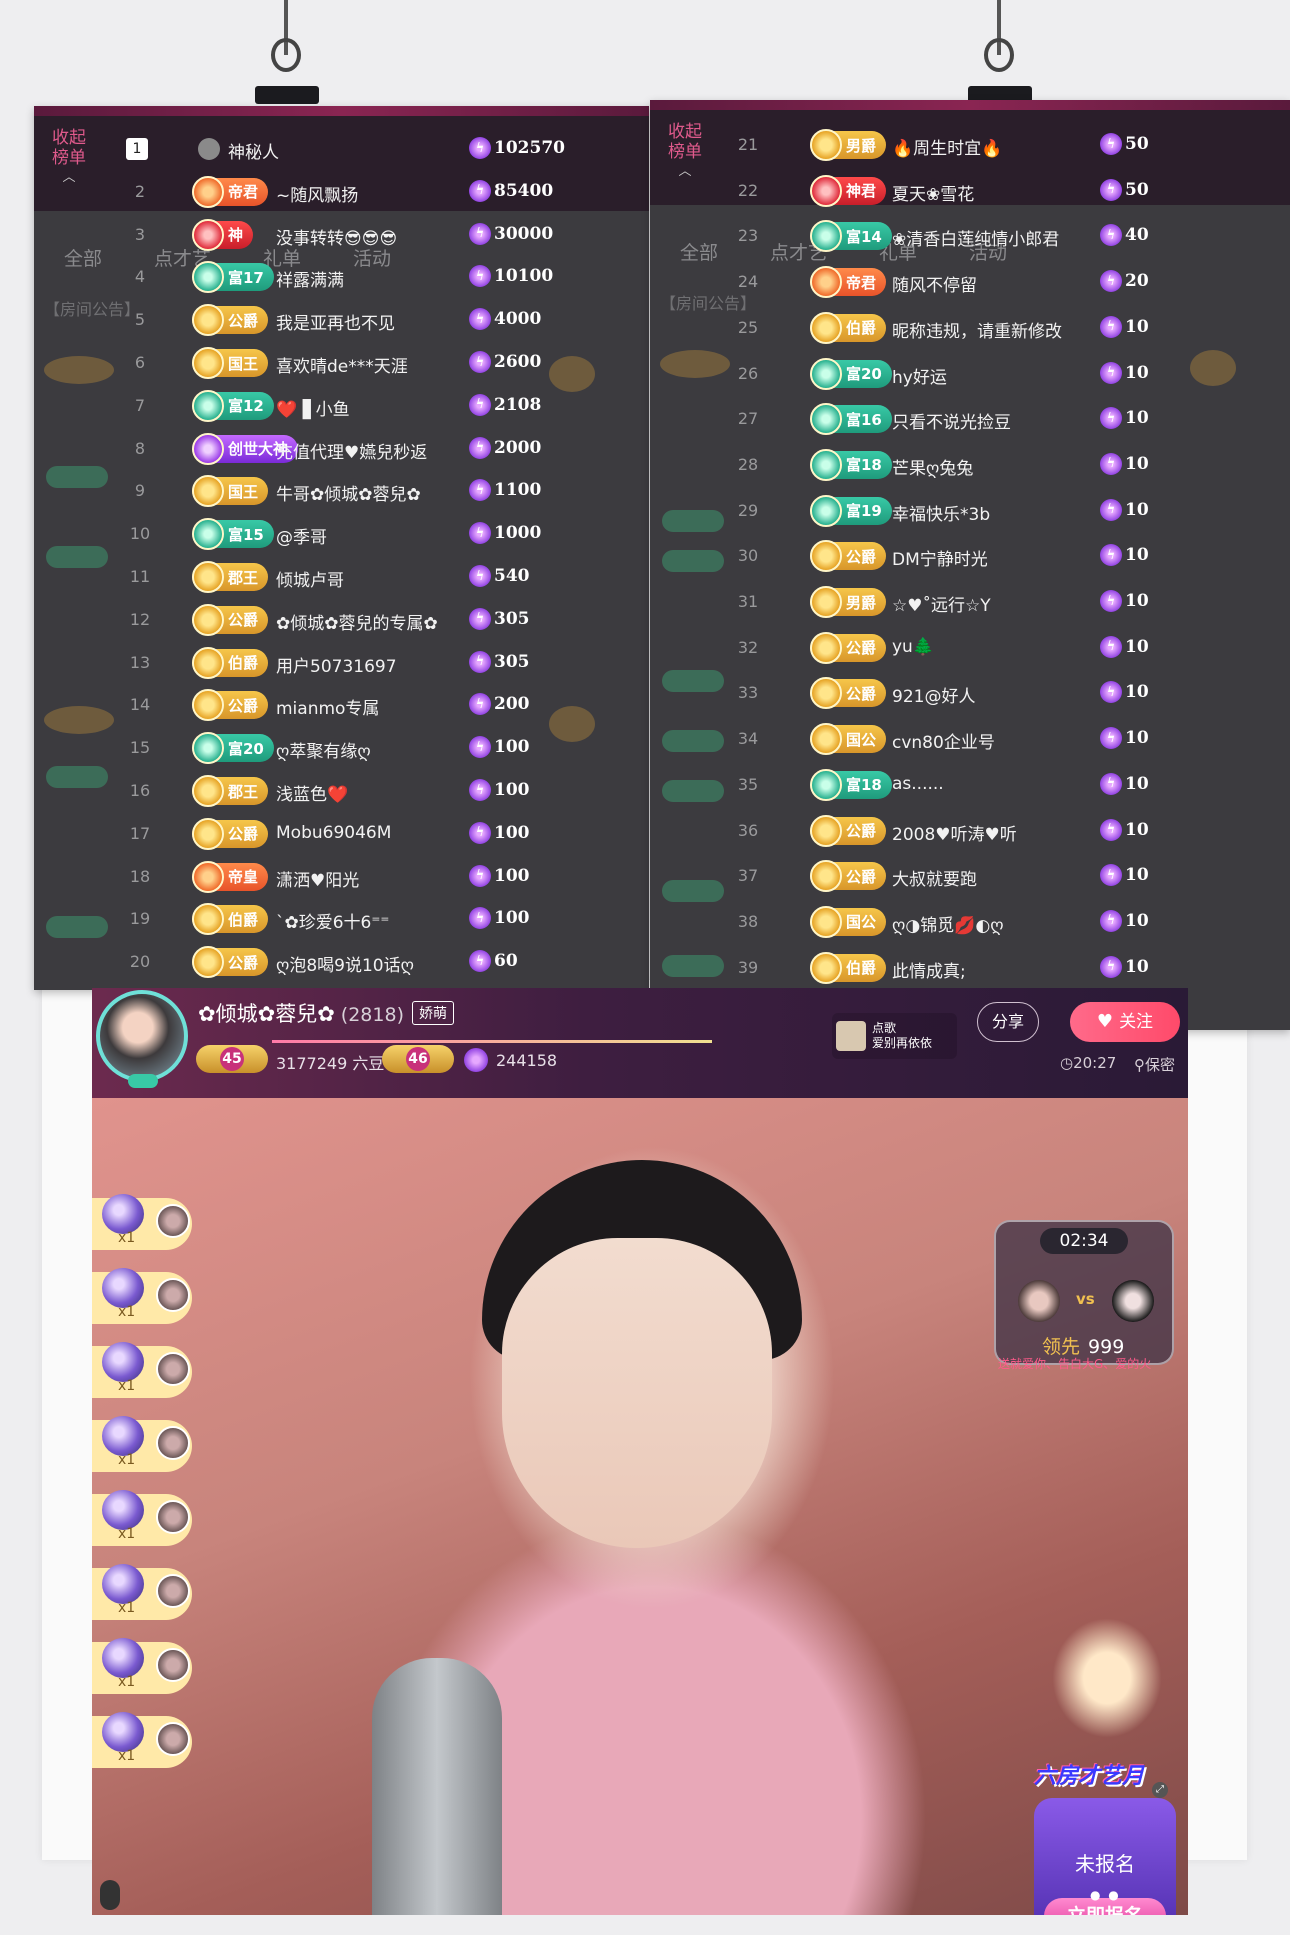 The height and width of the screenshot is (1935, 1290). Describe the element at coordinates (385, 149) in the screenshot. I see `leaderboard-row: 1 神秘人 ϟ 102570` at that location.